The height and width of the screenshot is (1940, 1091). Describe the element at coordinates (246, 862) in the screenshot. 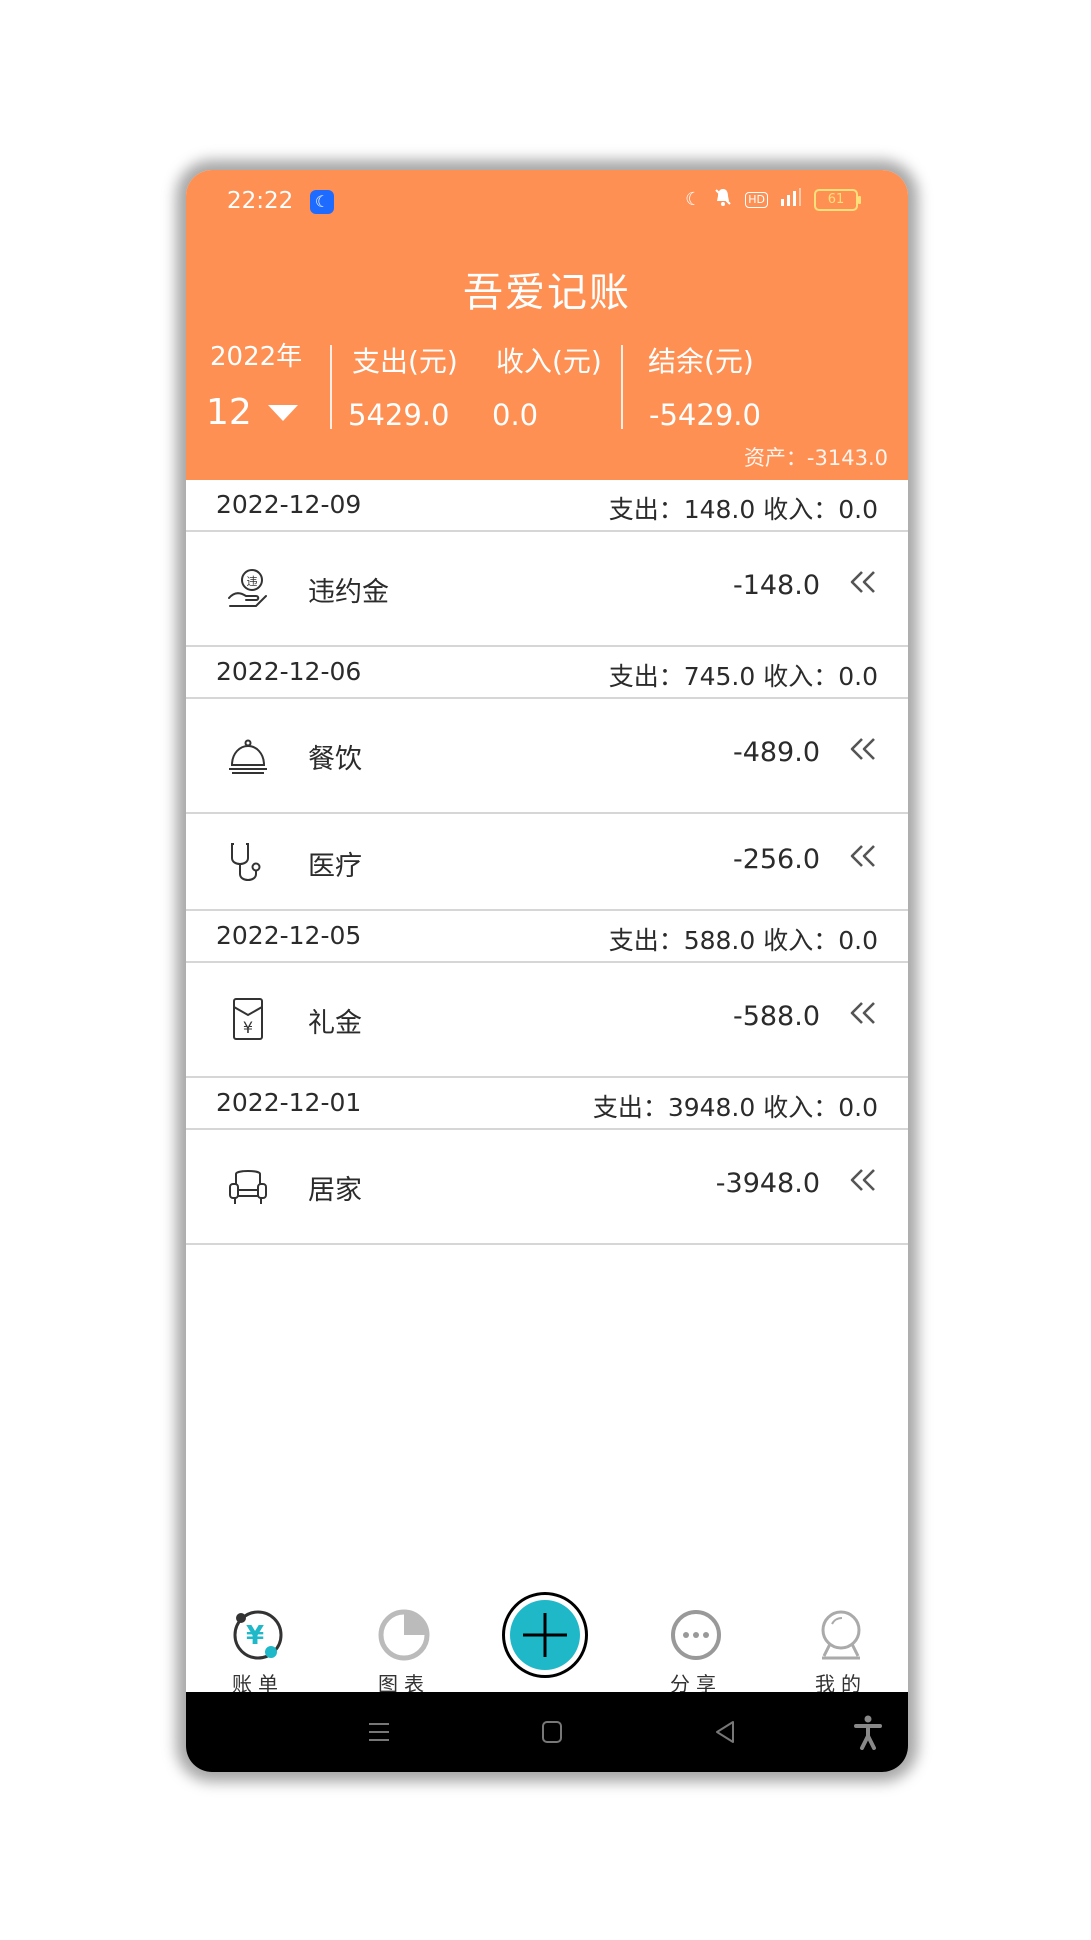

I see `stethoscope-icon` at that location.